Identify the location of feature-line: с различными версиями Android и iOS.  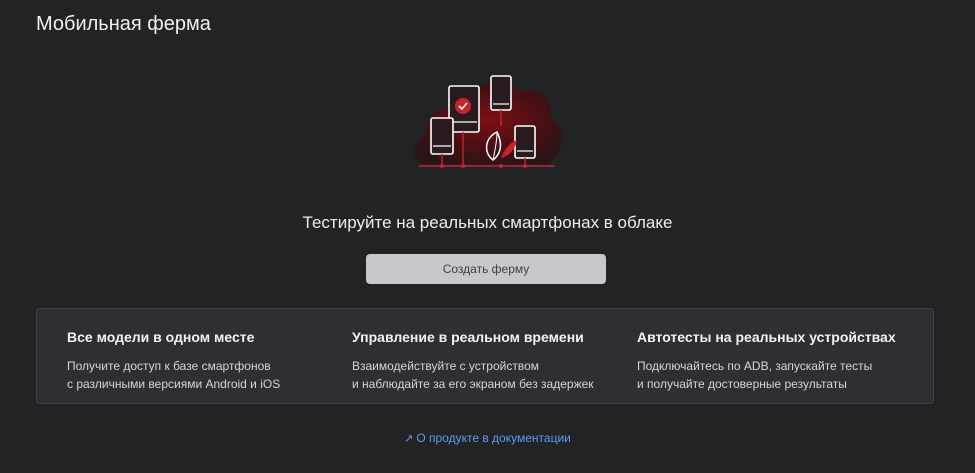
(174, 384).